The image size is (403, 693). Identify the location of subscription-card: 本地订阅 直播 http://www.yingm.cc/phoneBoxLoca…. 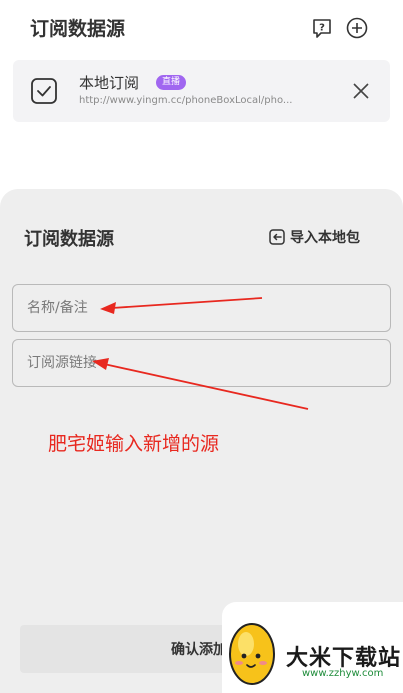
(201, 91).